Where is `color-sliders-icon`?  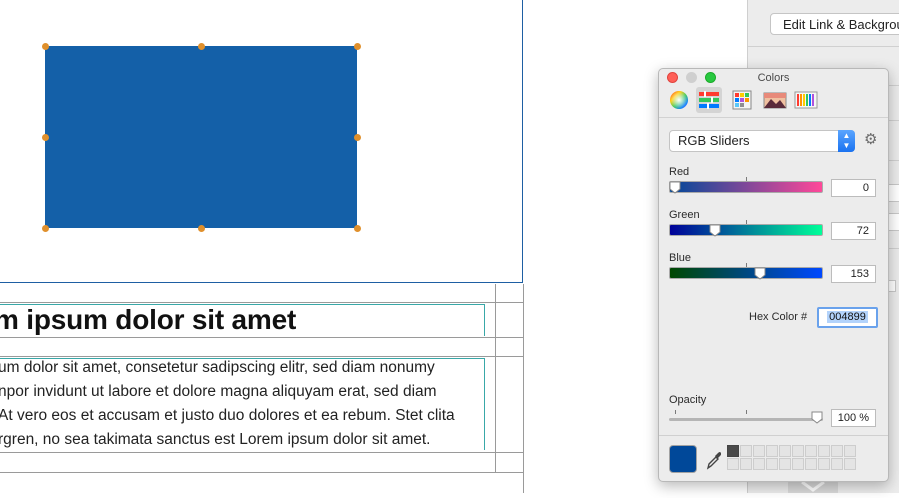 color-sliders-icon is located at coordinates (709, 100).